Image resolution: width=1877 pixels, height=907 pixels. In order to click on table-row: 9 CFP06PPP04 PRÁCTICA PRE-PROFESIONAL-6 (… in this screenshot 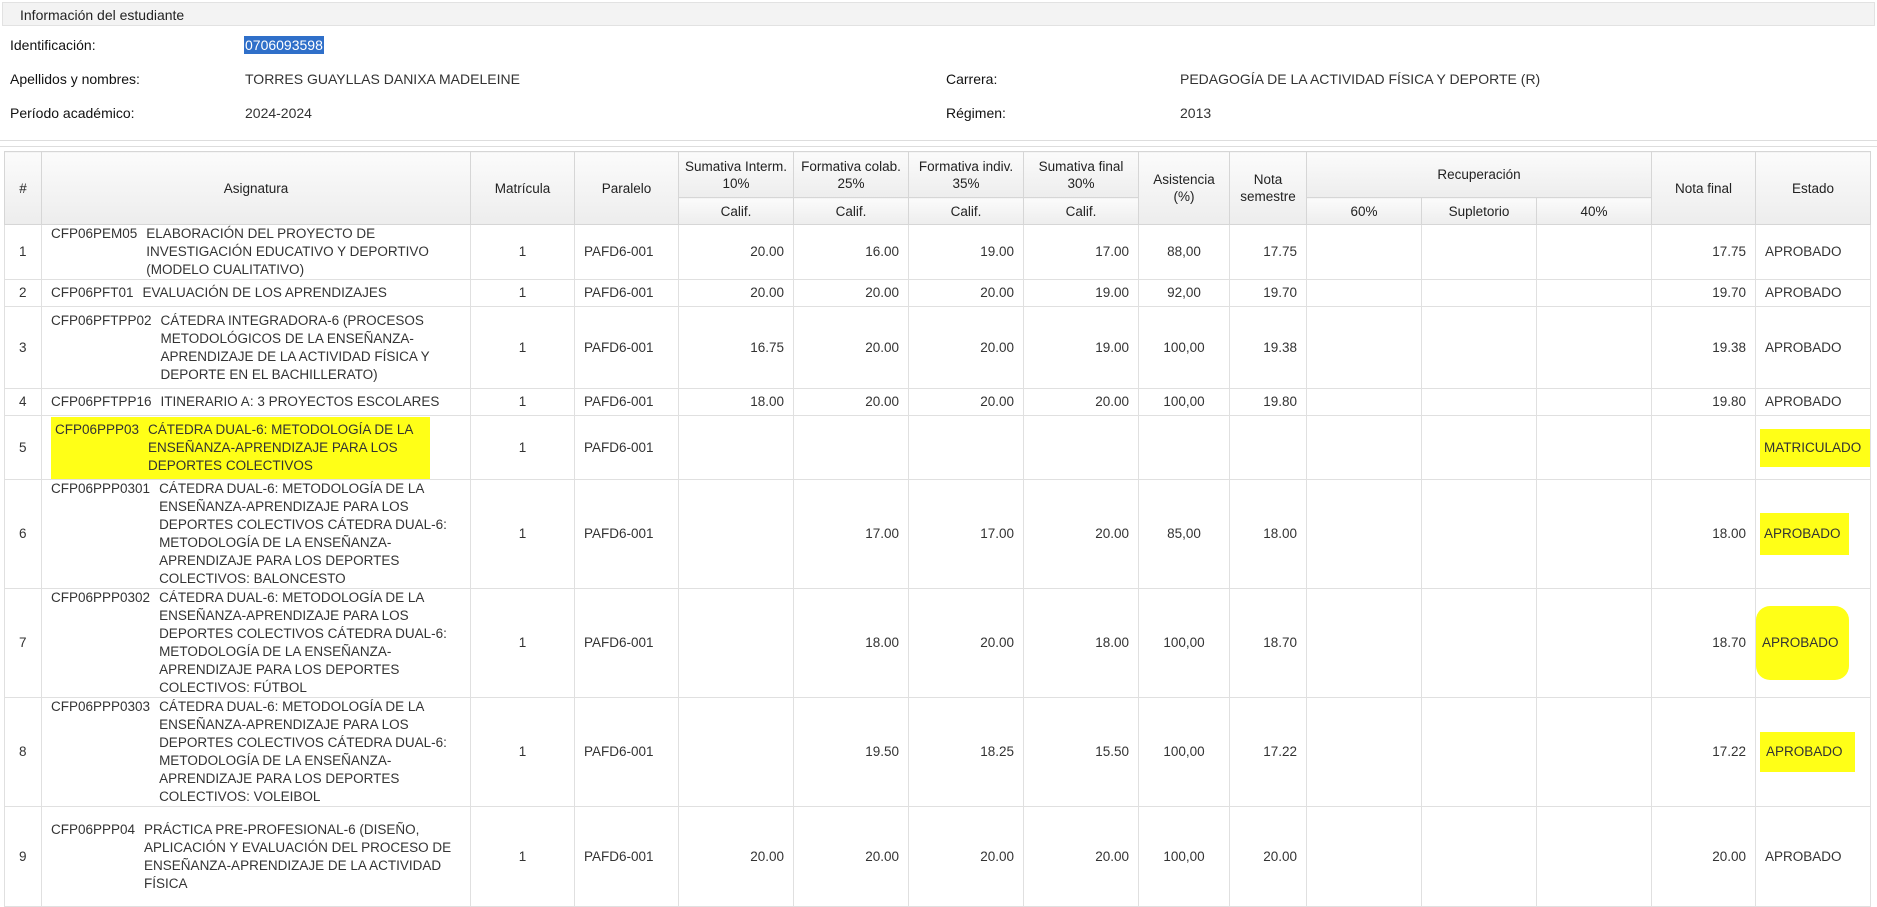, I will do `click(938, 856)`.